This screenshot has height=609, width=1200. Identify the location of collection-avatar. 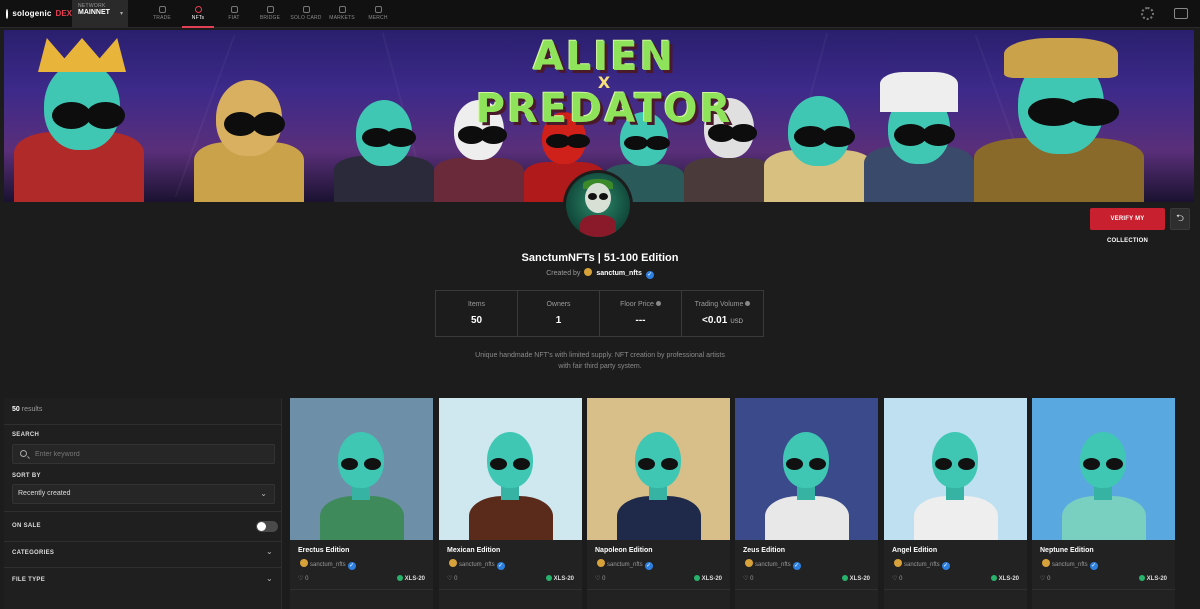
(598, 205).